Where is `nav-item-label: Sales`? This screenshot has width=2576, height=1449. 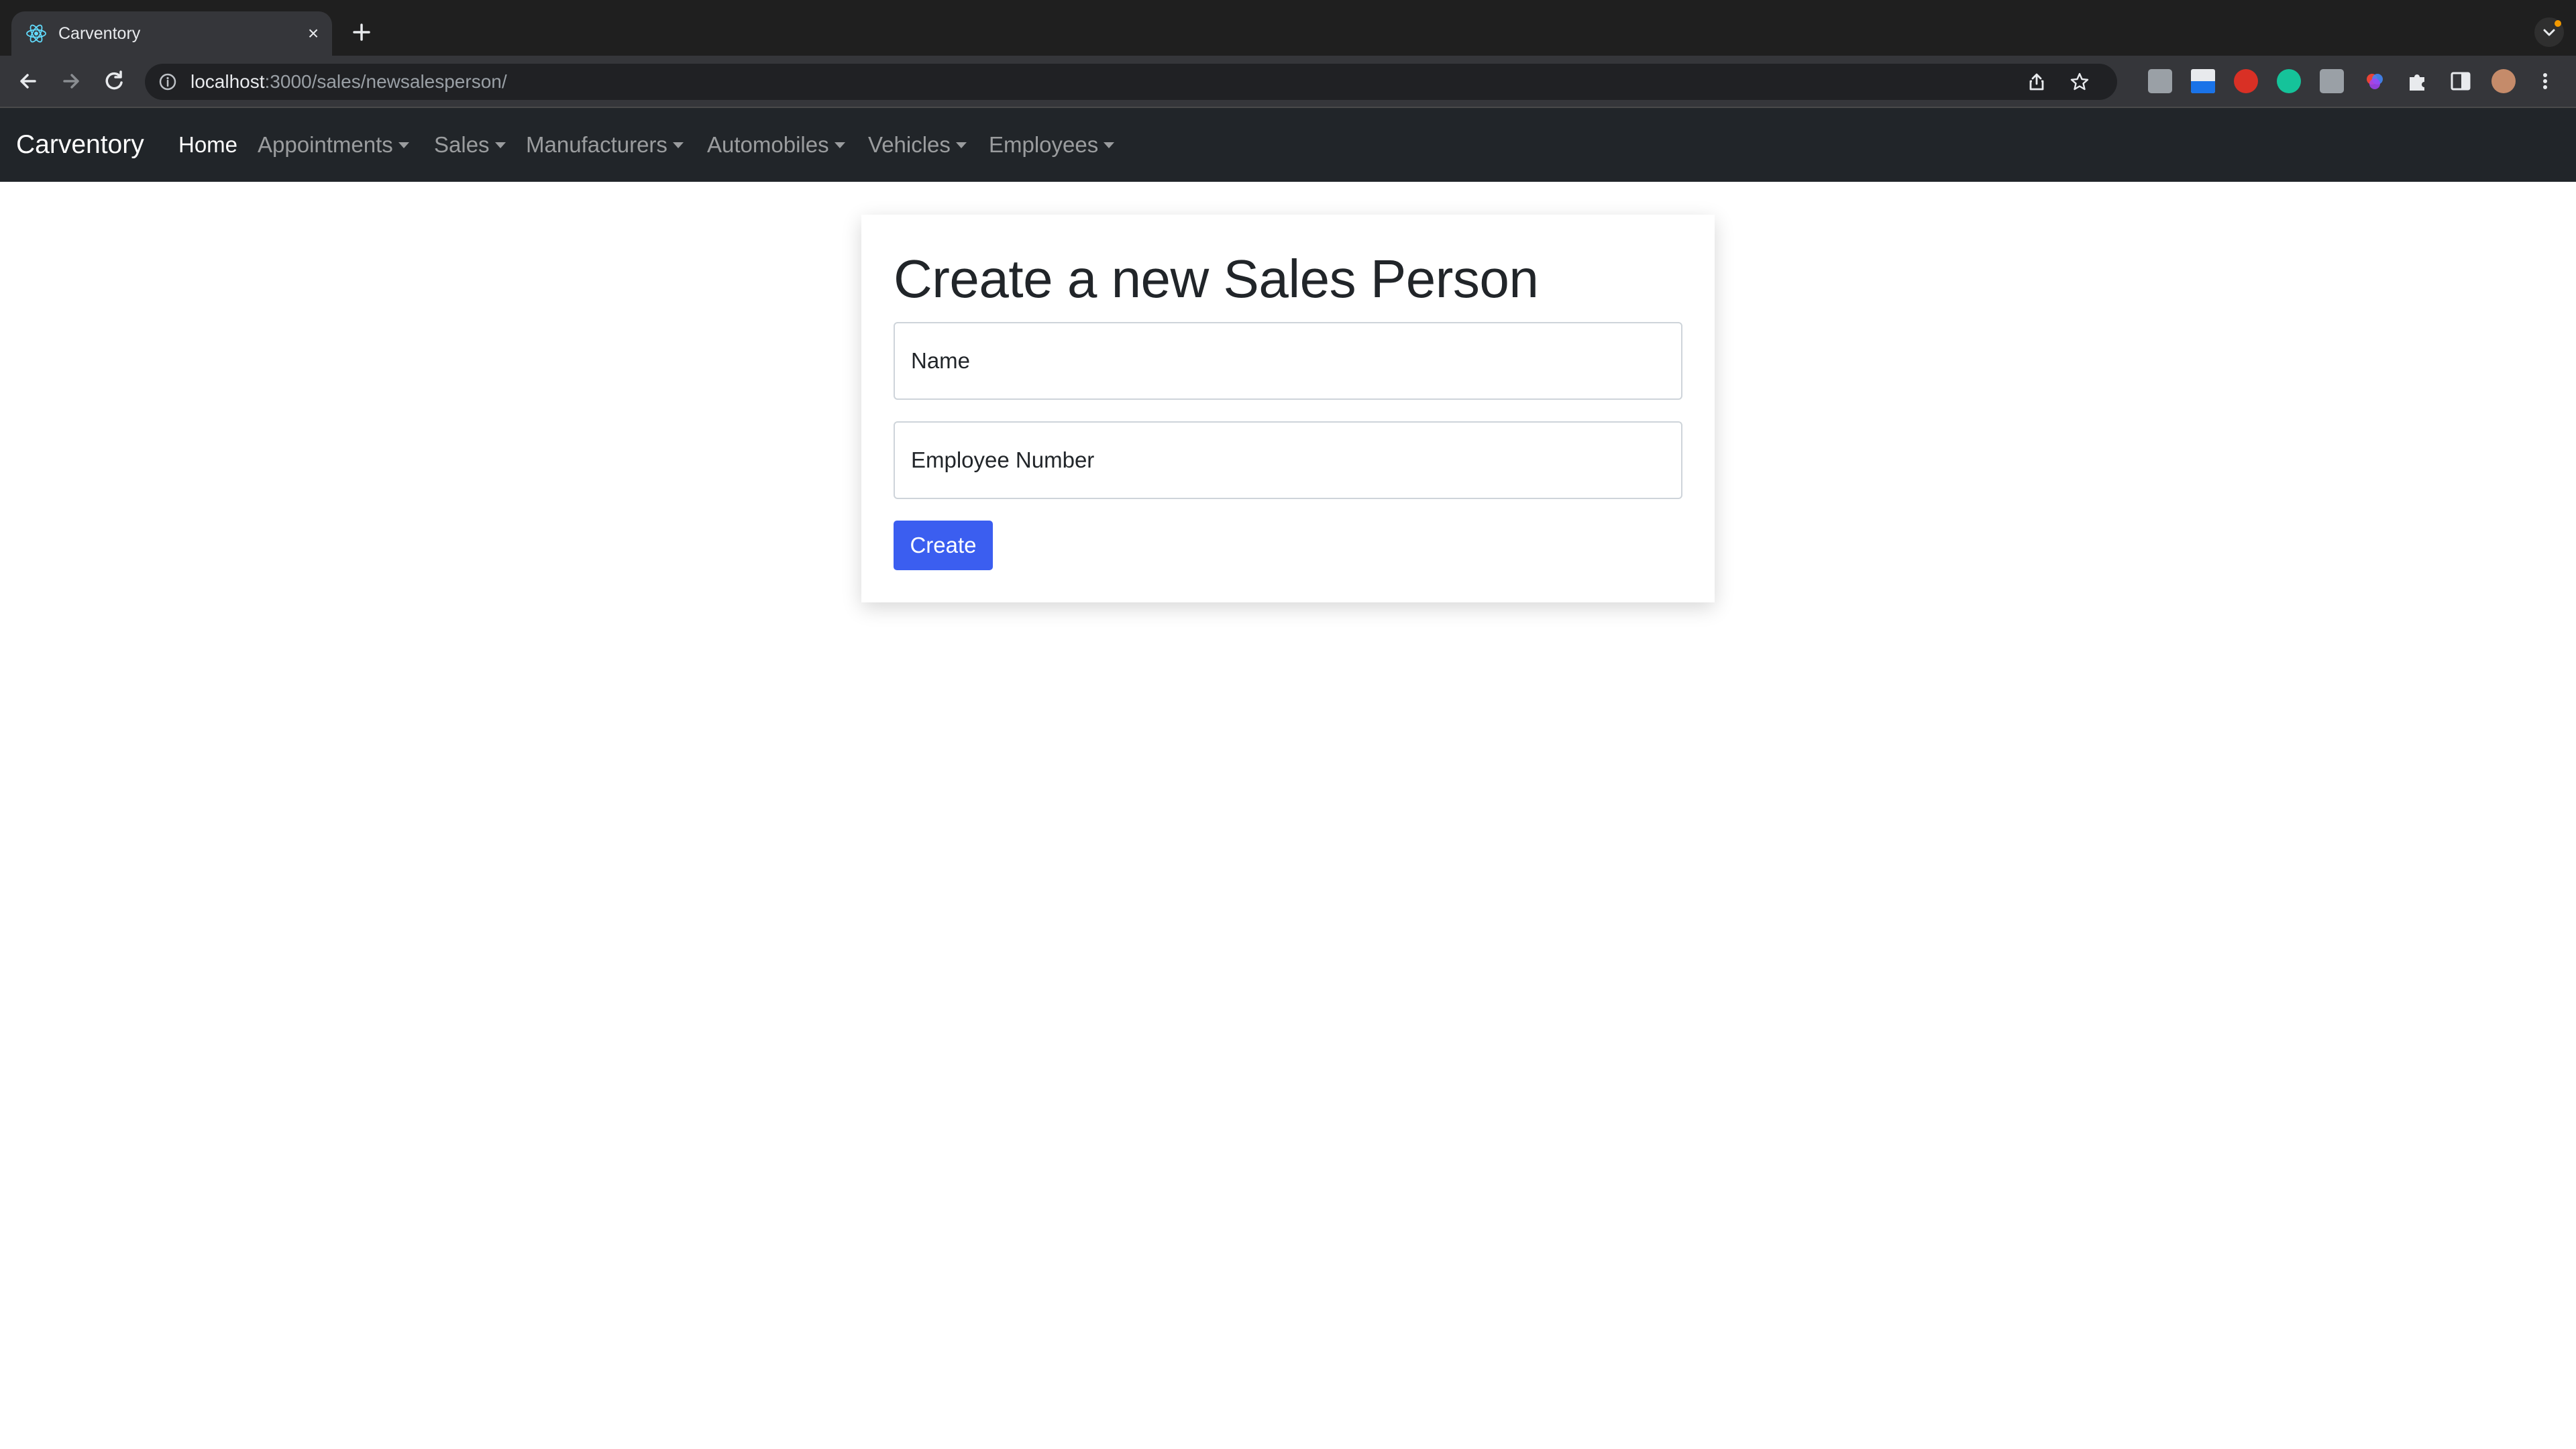
nav-item-label: Sales is located at coordinates (462, 144).